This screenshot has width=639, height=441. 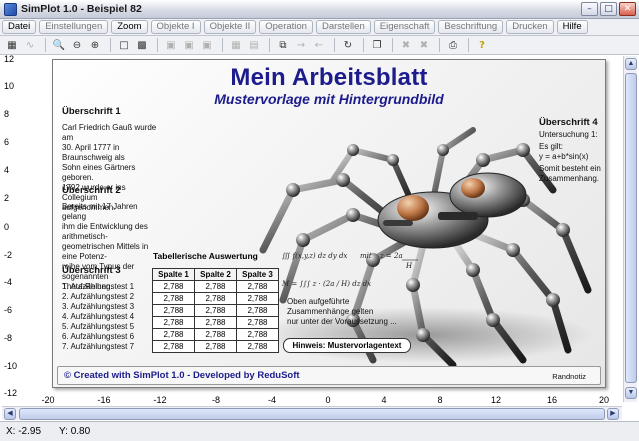 I want to click on minimize-button: –, so click(x=589, y=9).